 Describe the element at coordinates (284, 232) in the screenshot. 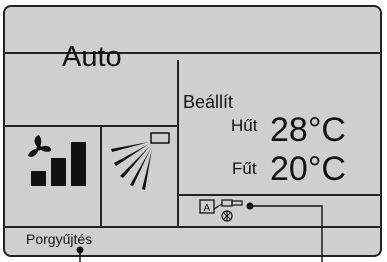

I see `filter-icon-callout` at that location.